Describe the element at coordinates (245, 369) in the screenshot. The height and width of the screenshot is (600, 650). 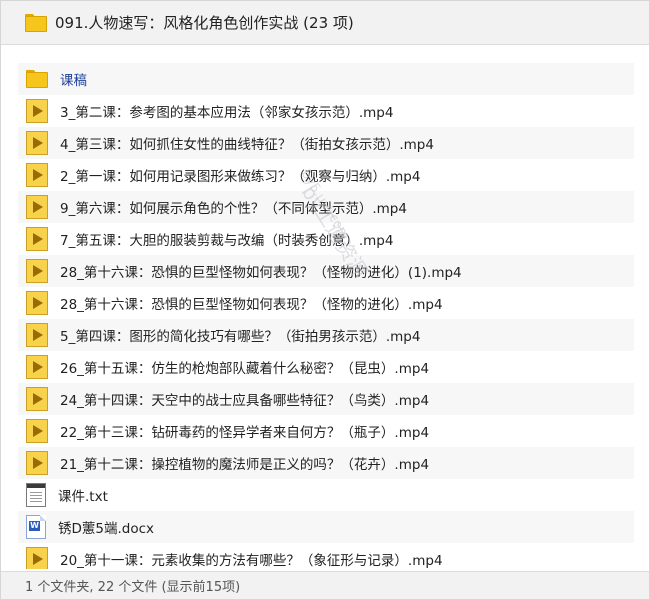
I see `file-name: 26_第十五课：仿生的枪炮部队藏着什么秘密？（昆虫）.mp4` at that location.